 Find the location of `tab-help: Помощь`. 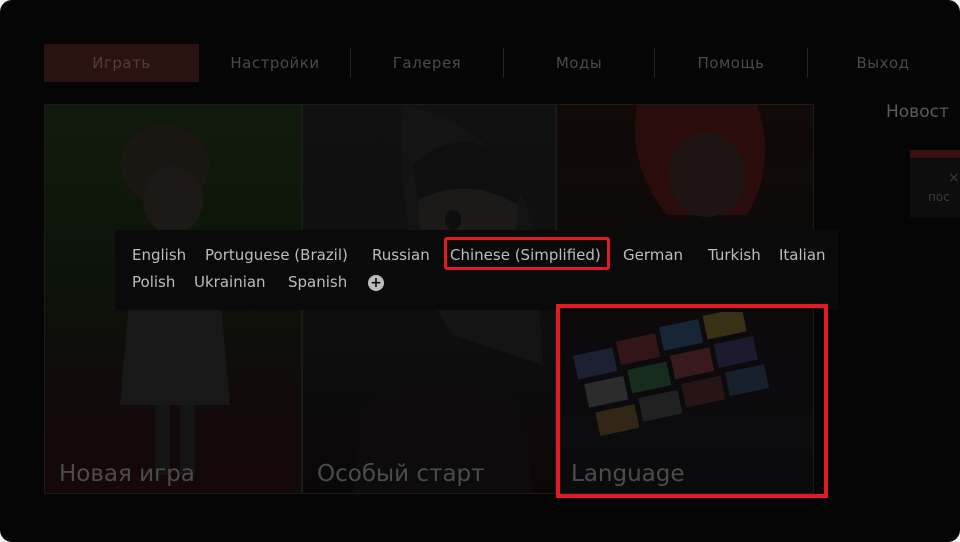

tab-help: Помощь is located at coordinates (731, 63).